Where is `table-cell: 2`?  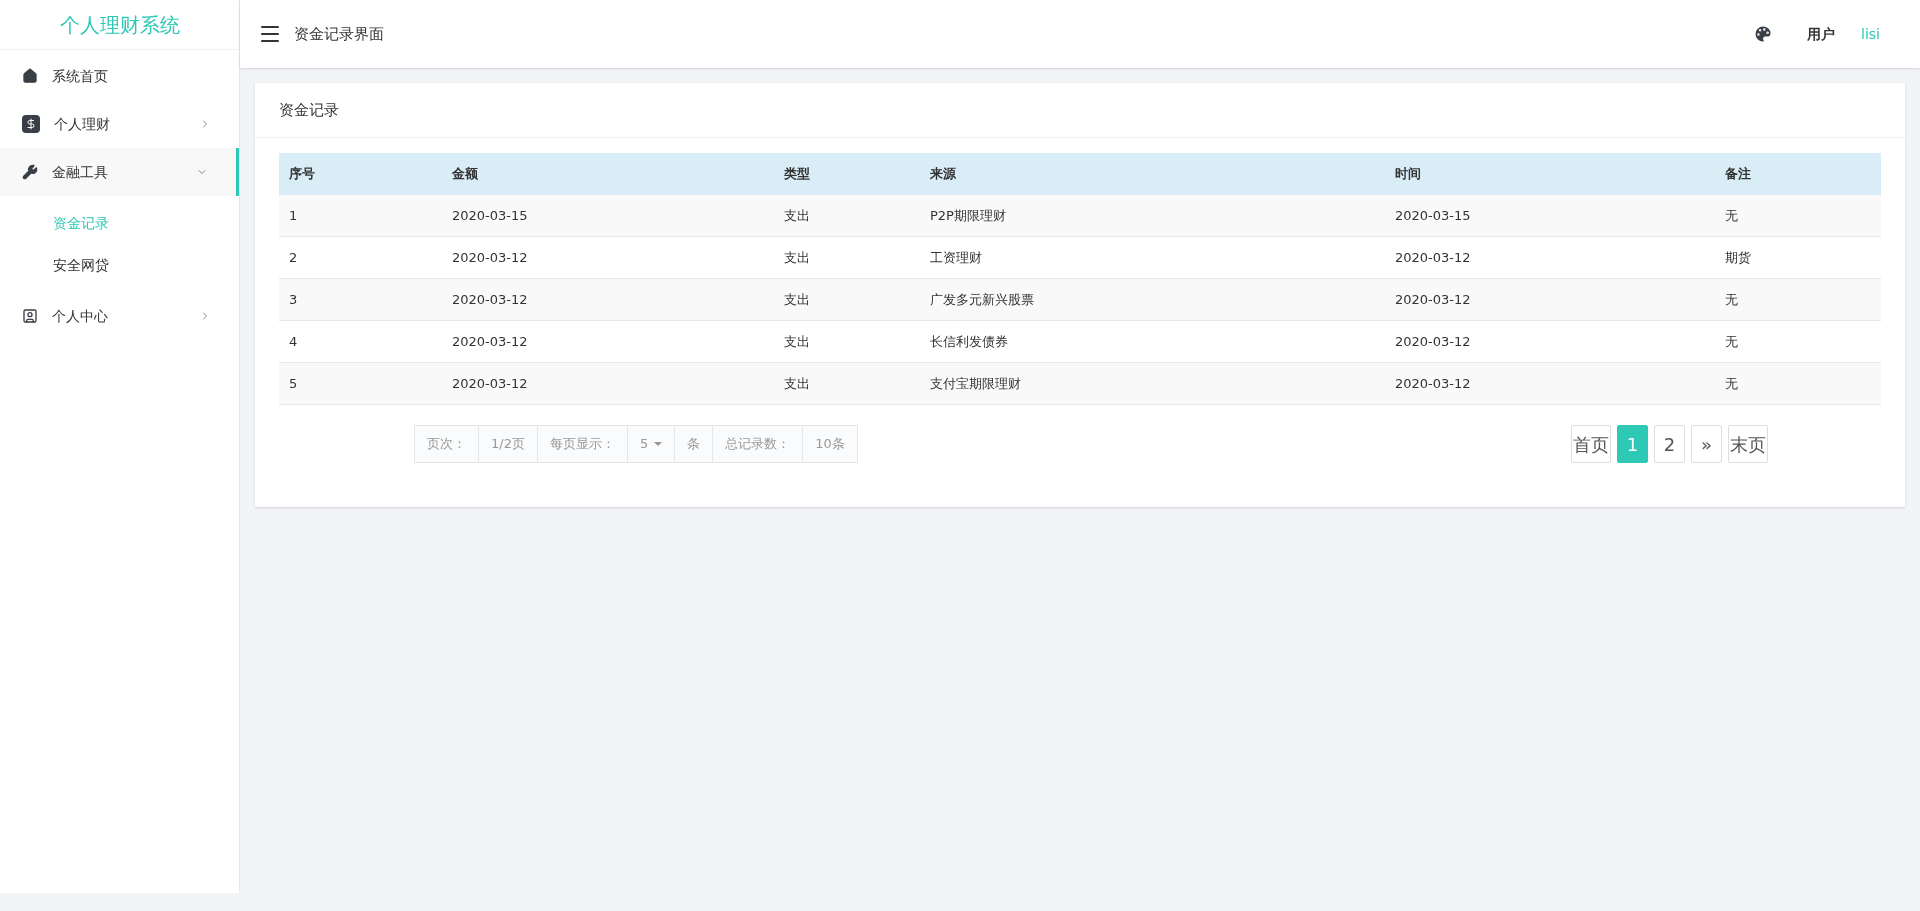
table-cell: 2 is located at coordinates (293, 257).